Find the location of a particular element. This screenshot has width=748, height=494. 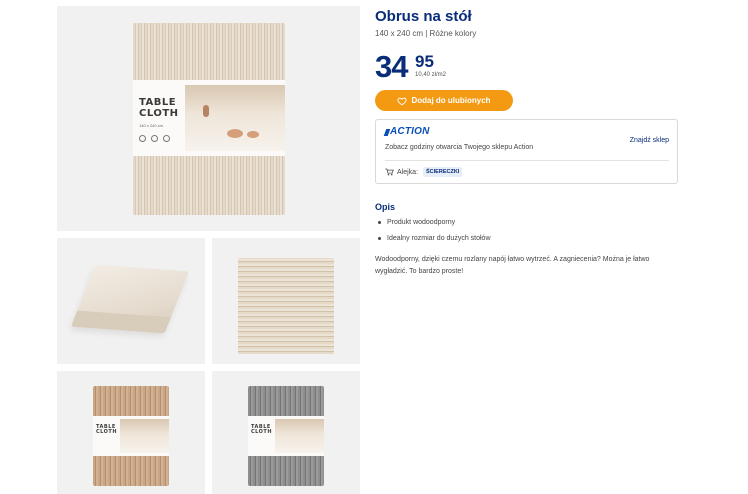

aisle-badge: ŚCIERECZKI is located at coordinates (443, 172).